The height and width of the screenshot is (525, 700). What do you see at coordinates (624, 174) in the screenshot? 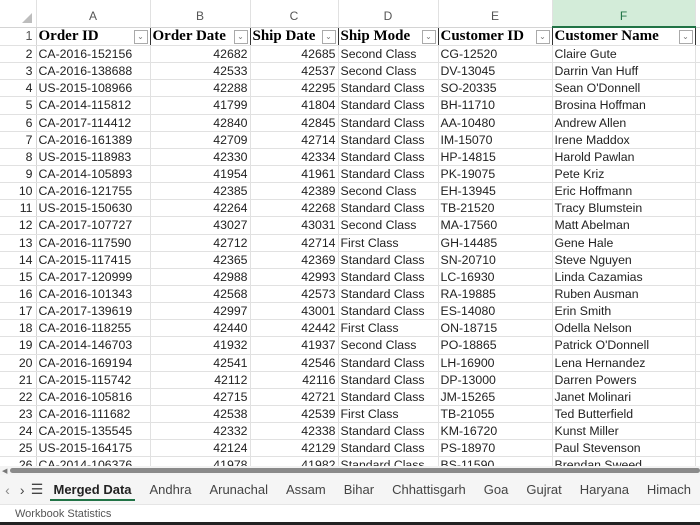
I see `cell: Pete Kriz` at bounding box center [624, 174].